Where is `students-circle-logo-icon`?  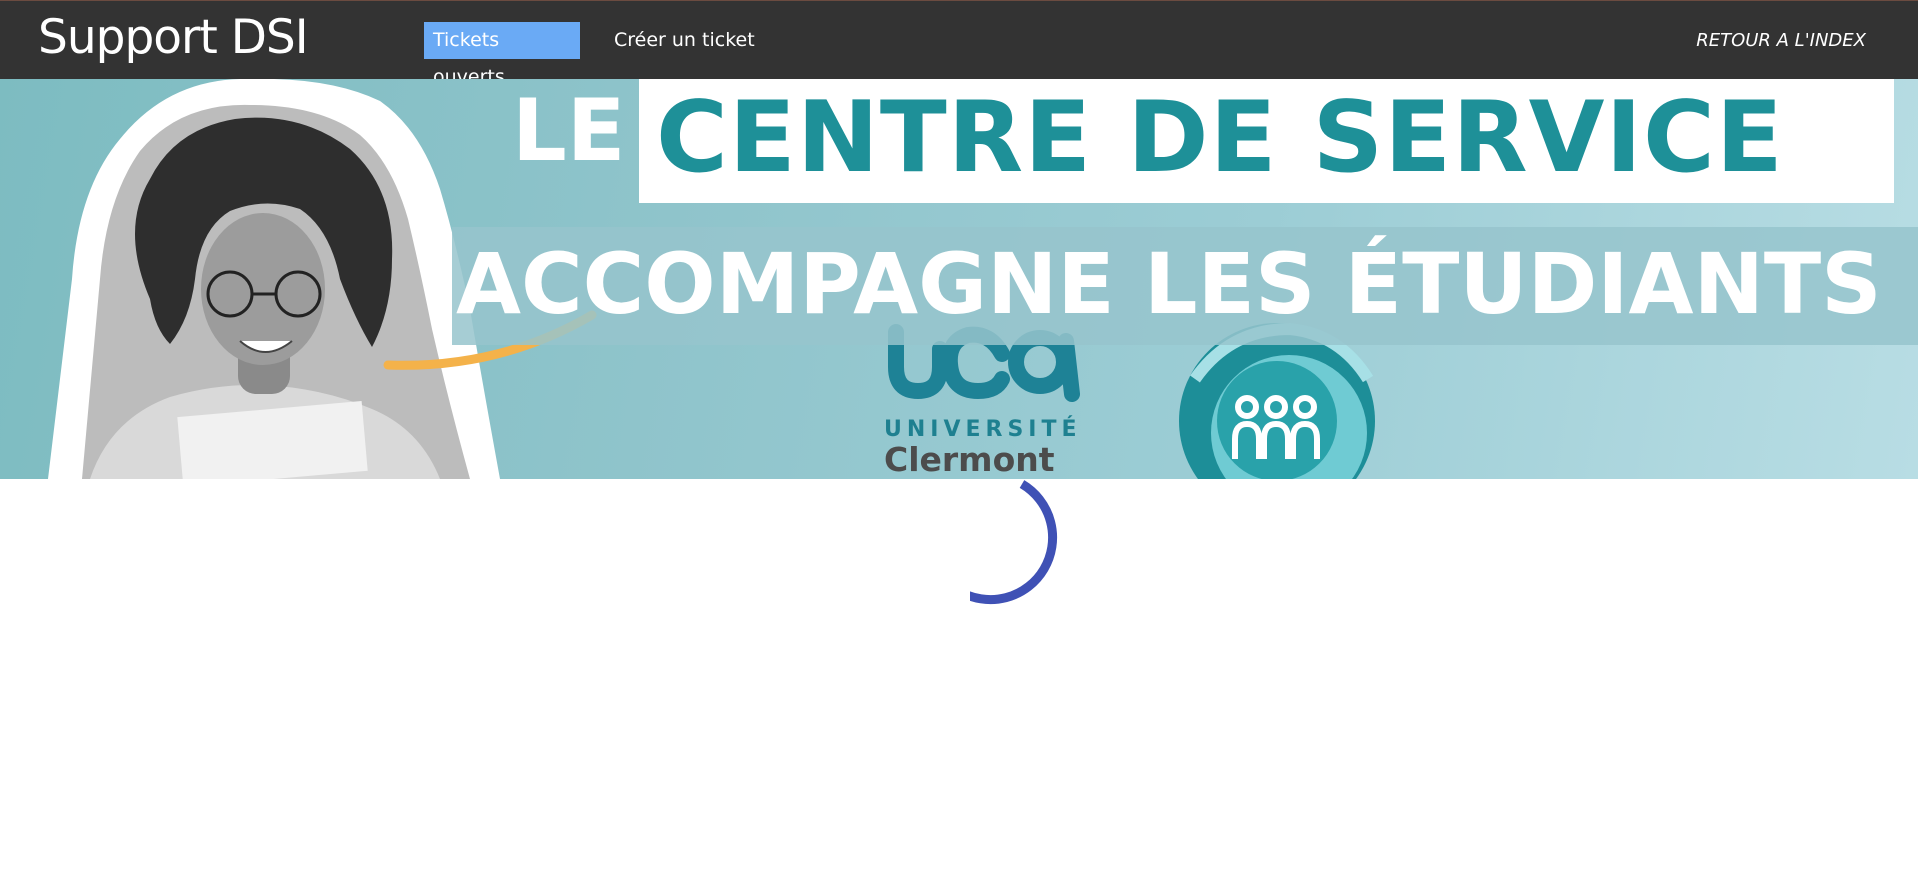 students-circle-logo-icon is located at coordinates (1277, 400).